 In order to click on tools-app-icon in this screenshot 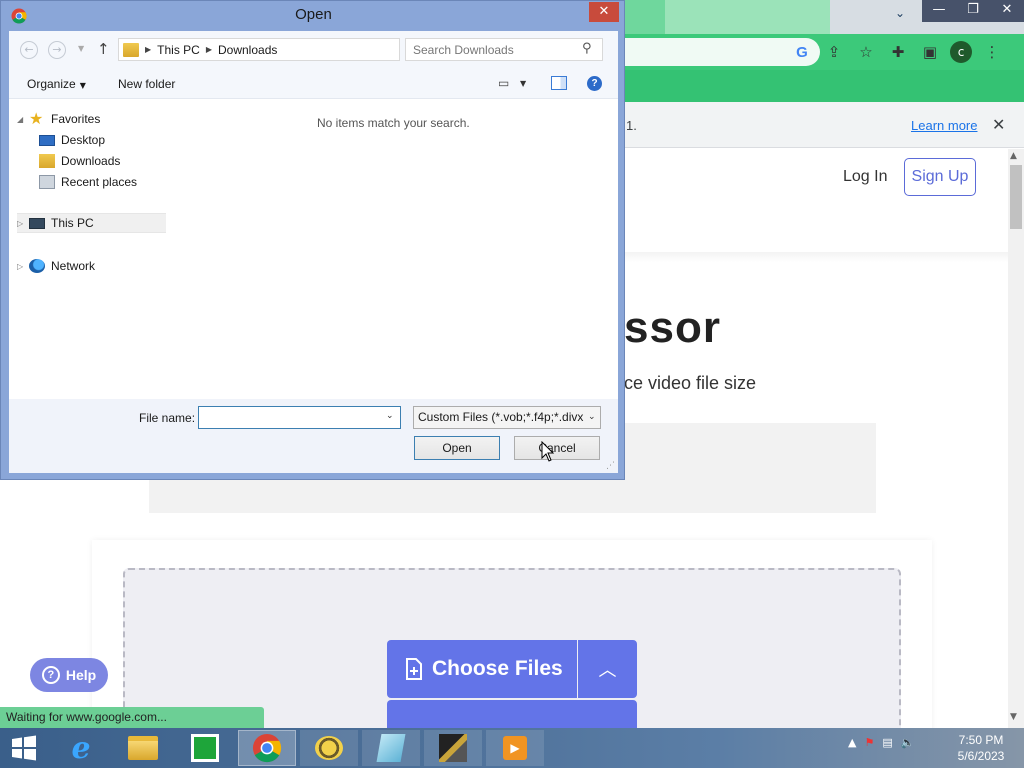, I will do `click(453, 748)`.